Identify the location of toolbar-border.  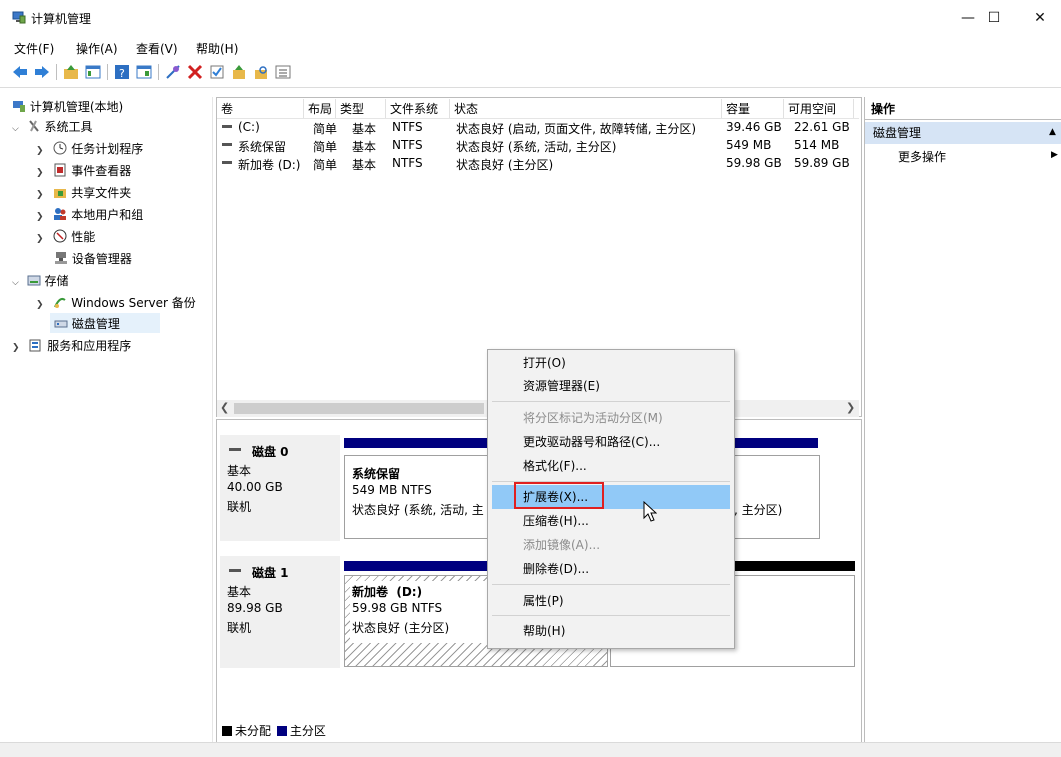
(530, 87).